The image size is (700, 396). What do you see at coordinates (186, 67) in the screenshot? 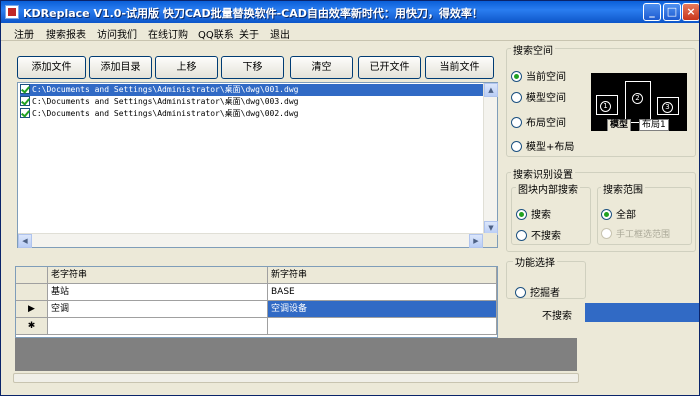
I see `move-up-button: 上移` at bounding box center [186, 67].